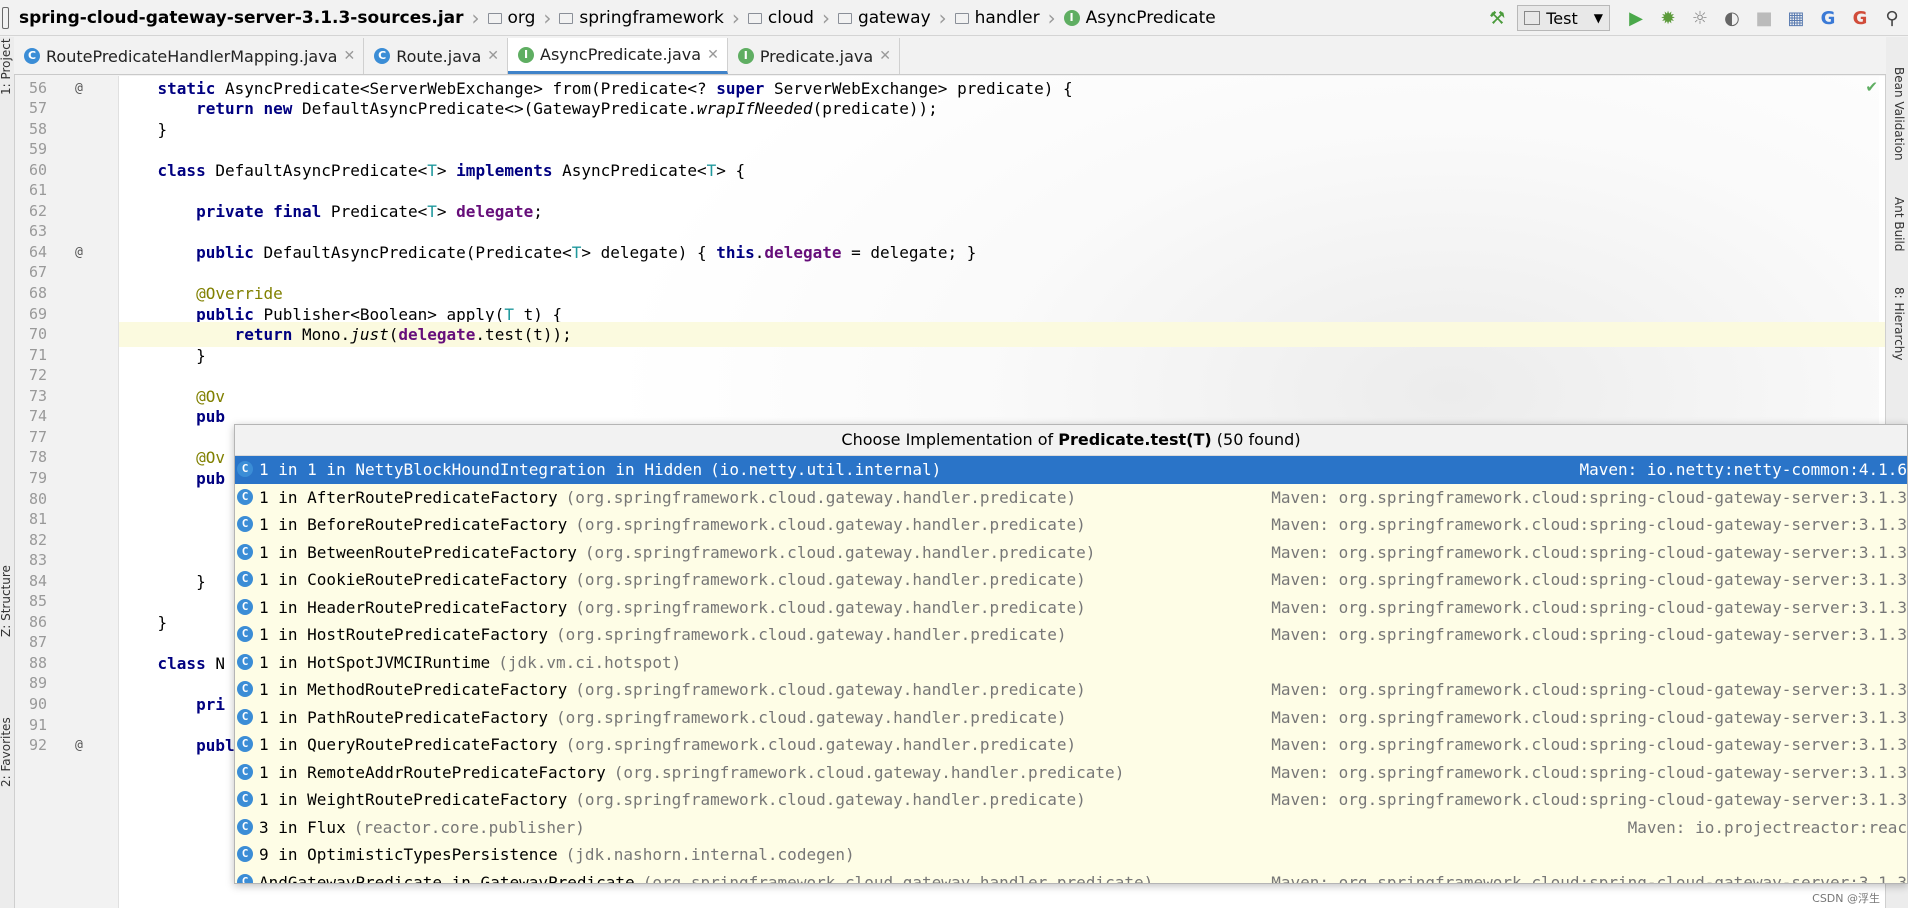 The width and height of the screenshot is (1908, 908). Describe the element at coordinates (1899, 324) in the screenshot. I see `tool-hierarchy: 8: Hierarchy` at that location.